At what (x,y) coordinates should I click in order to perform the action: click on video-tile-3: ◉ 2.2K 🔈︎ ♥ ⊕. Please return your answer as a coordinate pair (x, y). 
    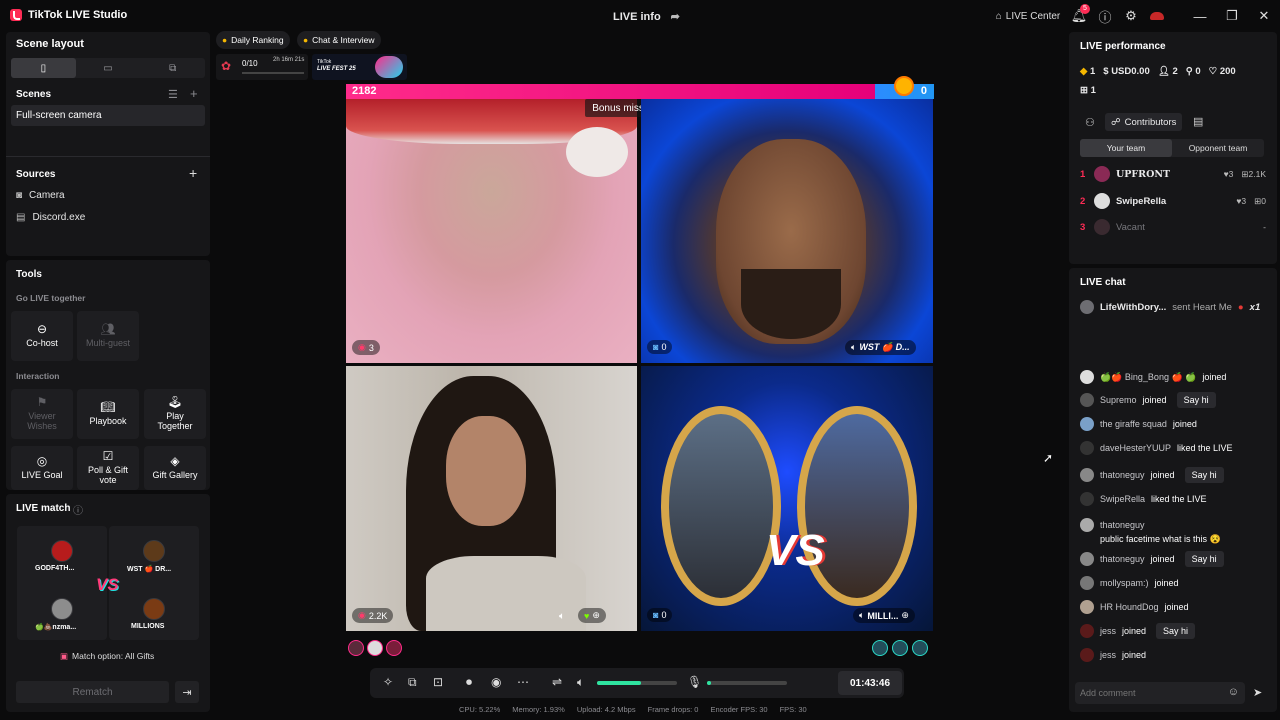
    Looking at the image, I should click on (491, 498).